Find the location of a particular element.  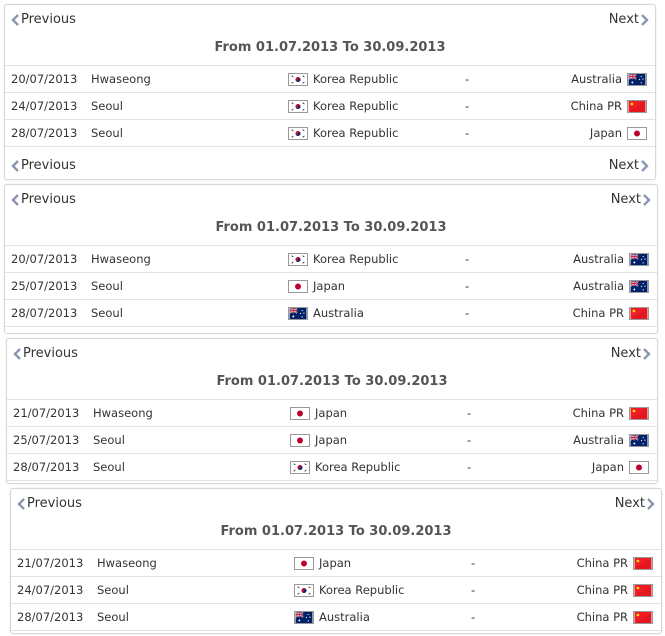

match-date: 25/07/2013 is located at coordinates (46, 440).